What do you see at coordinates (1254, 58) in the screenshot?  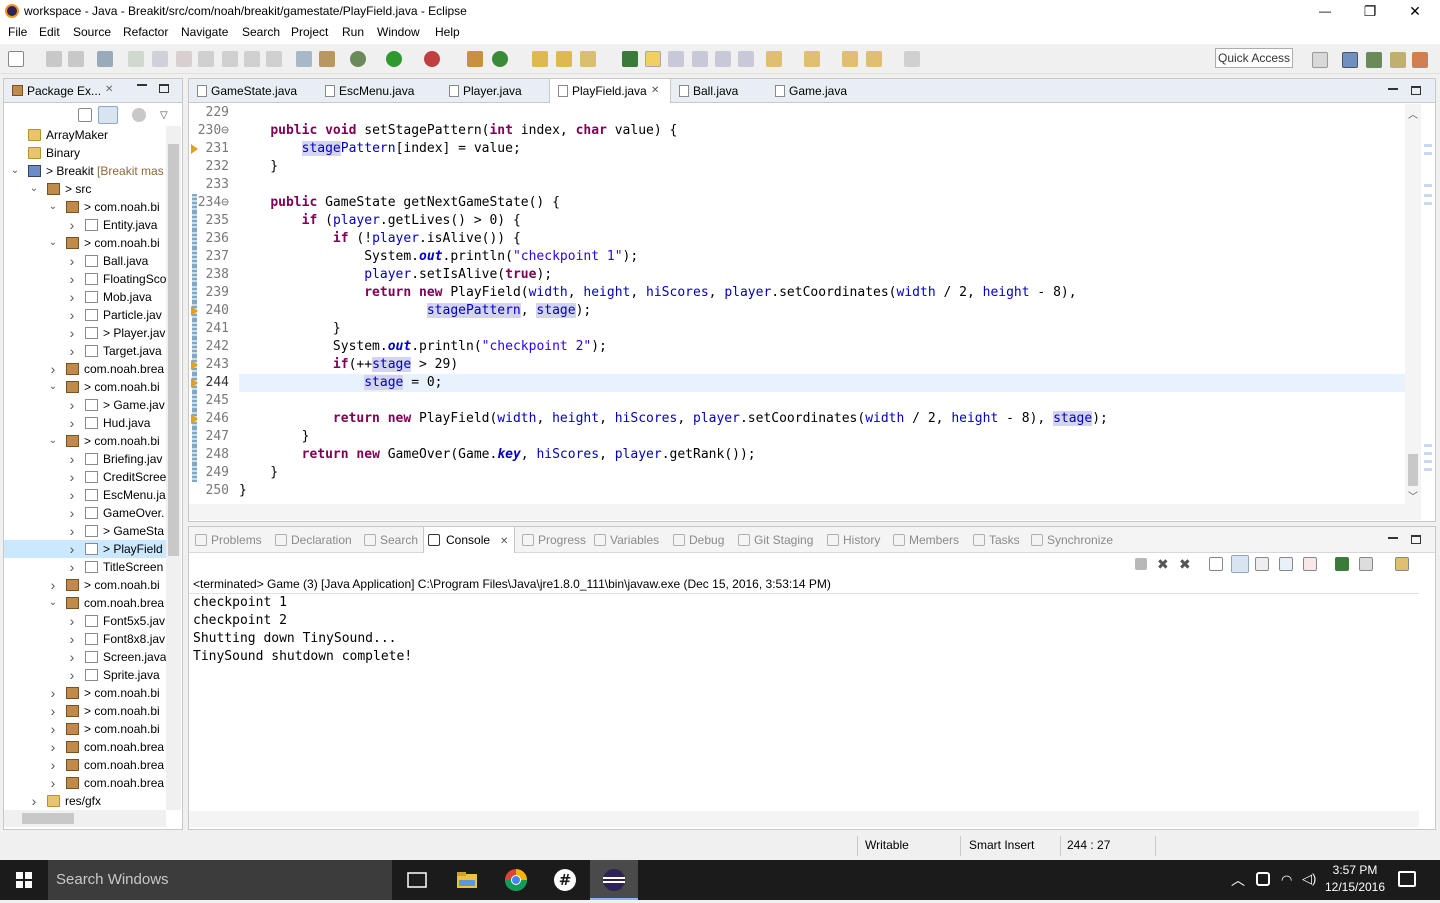 I see `quick-access-input: Quick Access` at bounding box center [1254, 58].